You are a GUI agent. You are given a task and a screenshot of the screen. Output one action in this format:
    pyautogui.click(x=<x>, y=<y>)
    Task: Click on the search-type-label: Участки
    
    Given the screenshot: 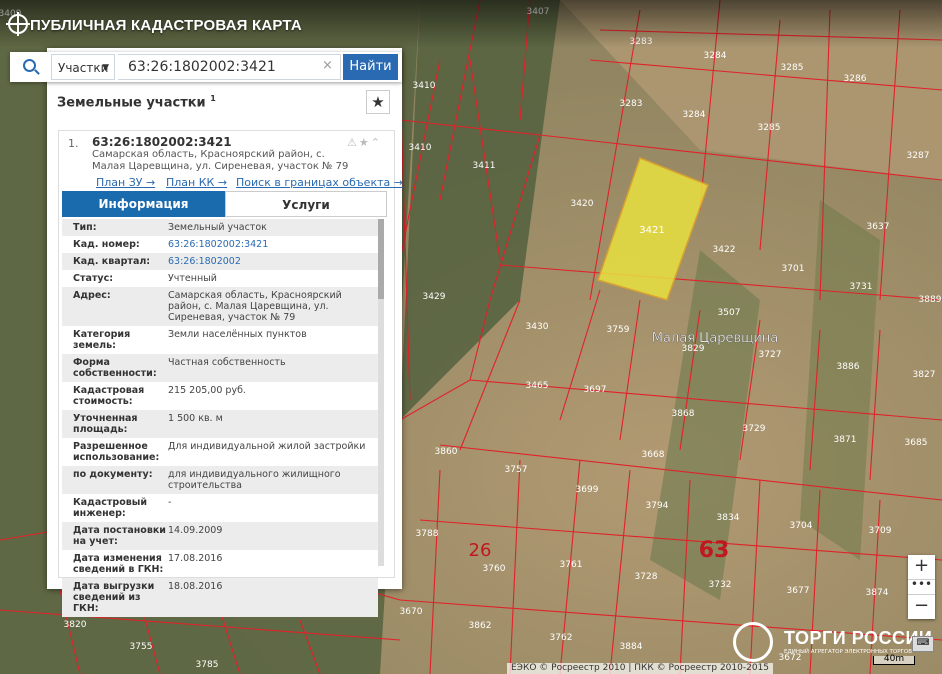 What is the action you would take?
    pyautogui.click(x=83, y=68)
    